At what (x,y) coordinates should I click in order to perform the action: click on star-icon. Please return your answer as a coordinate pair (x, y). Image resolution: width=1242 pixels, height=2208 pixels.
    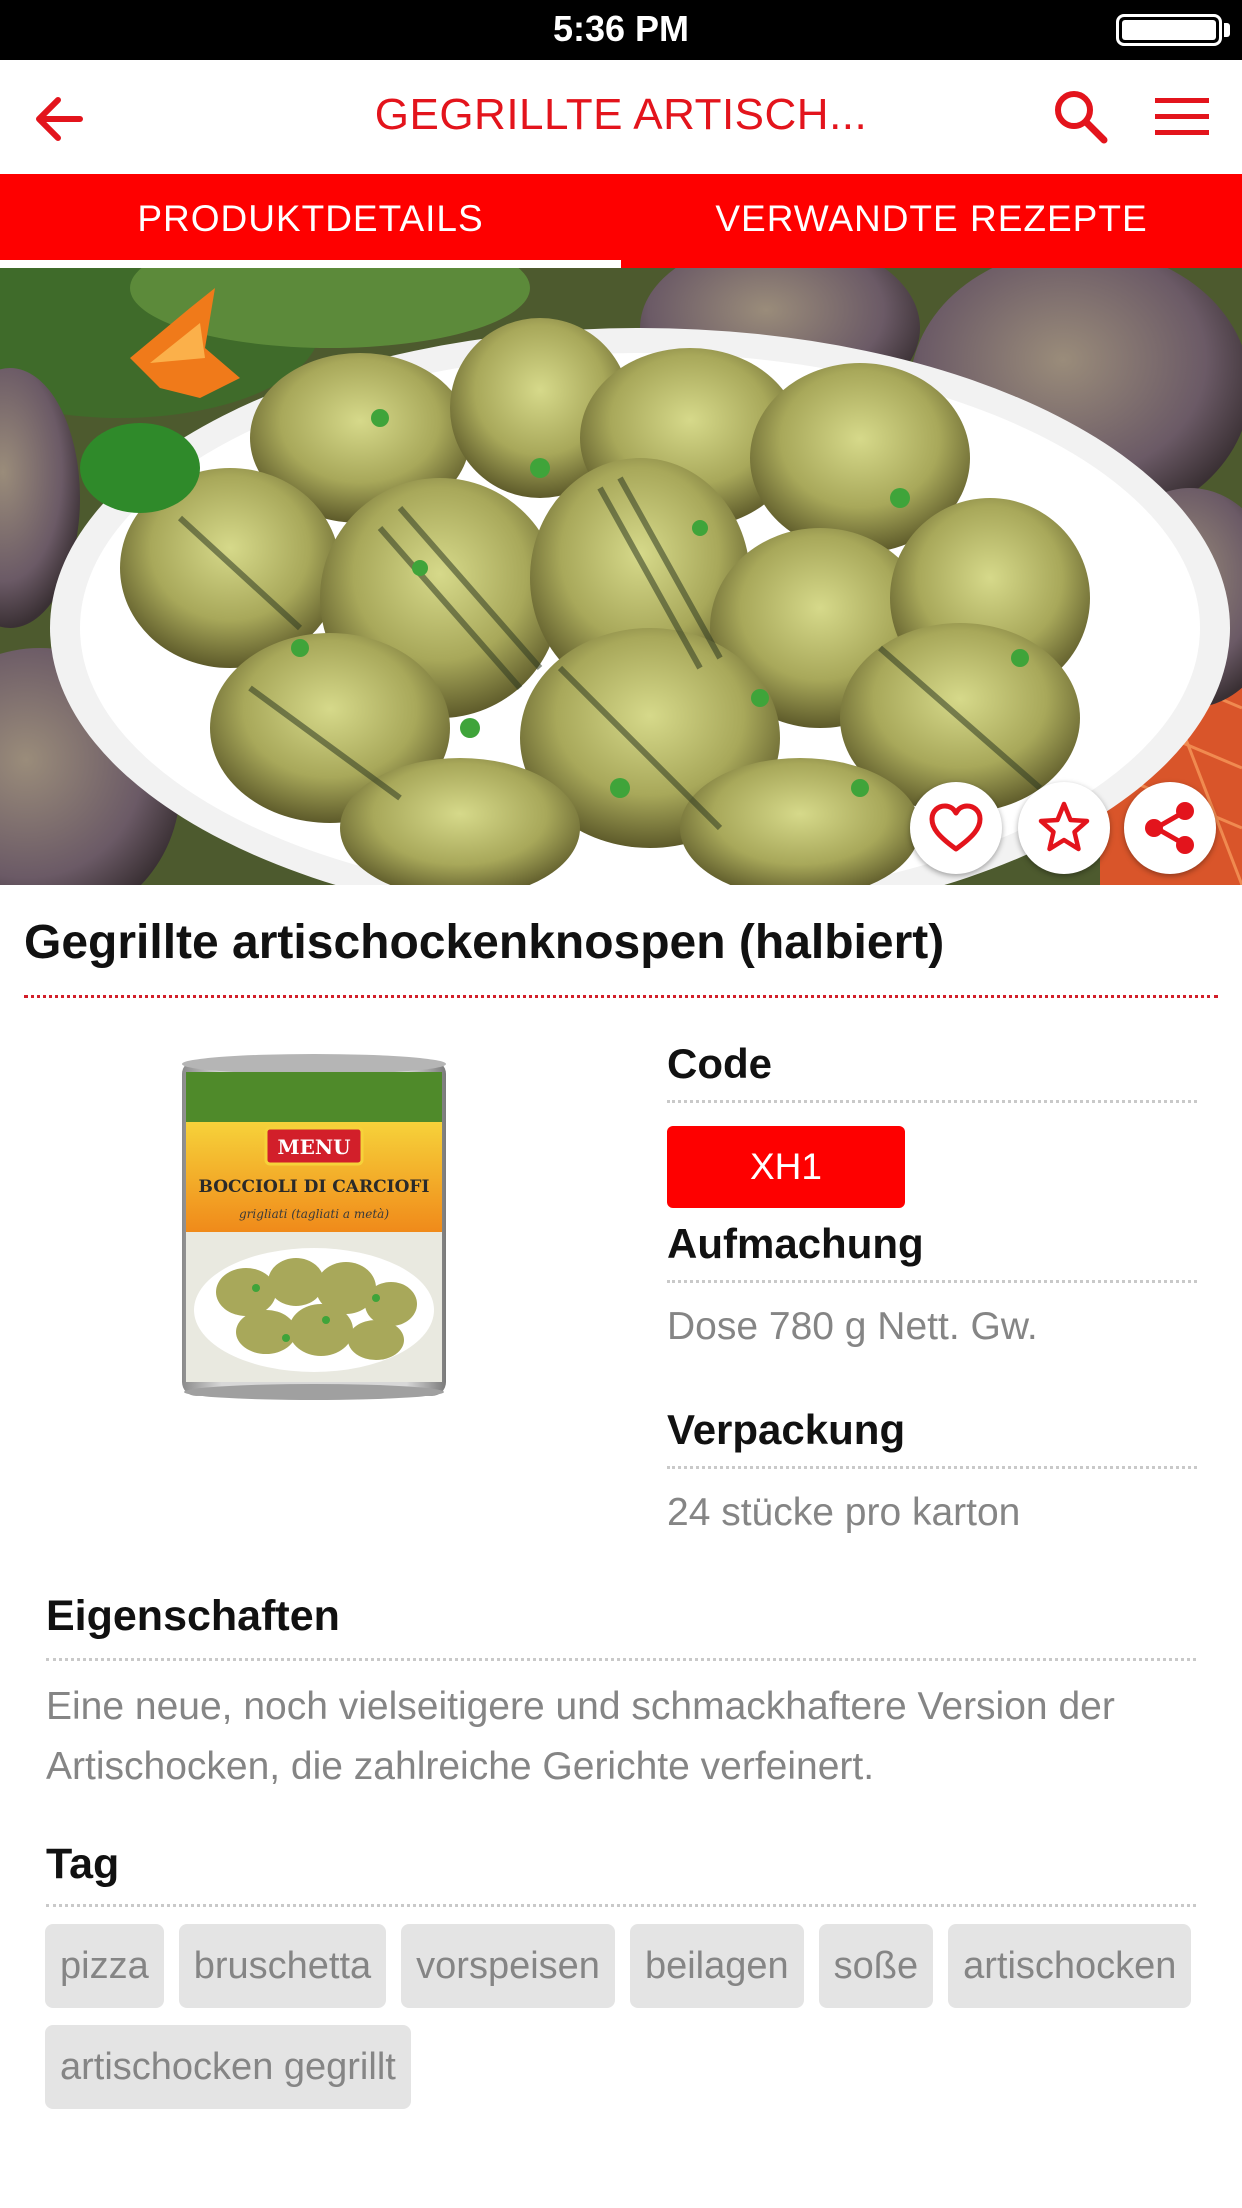
    Looking at the image, I should click on (1064, 826).